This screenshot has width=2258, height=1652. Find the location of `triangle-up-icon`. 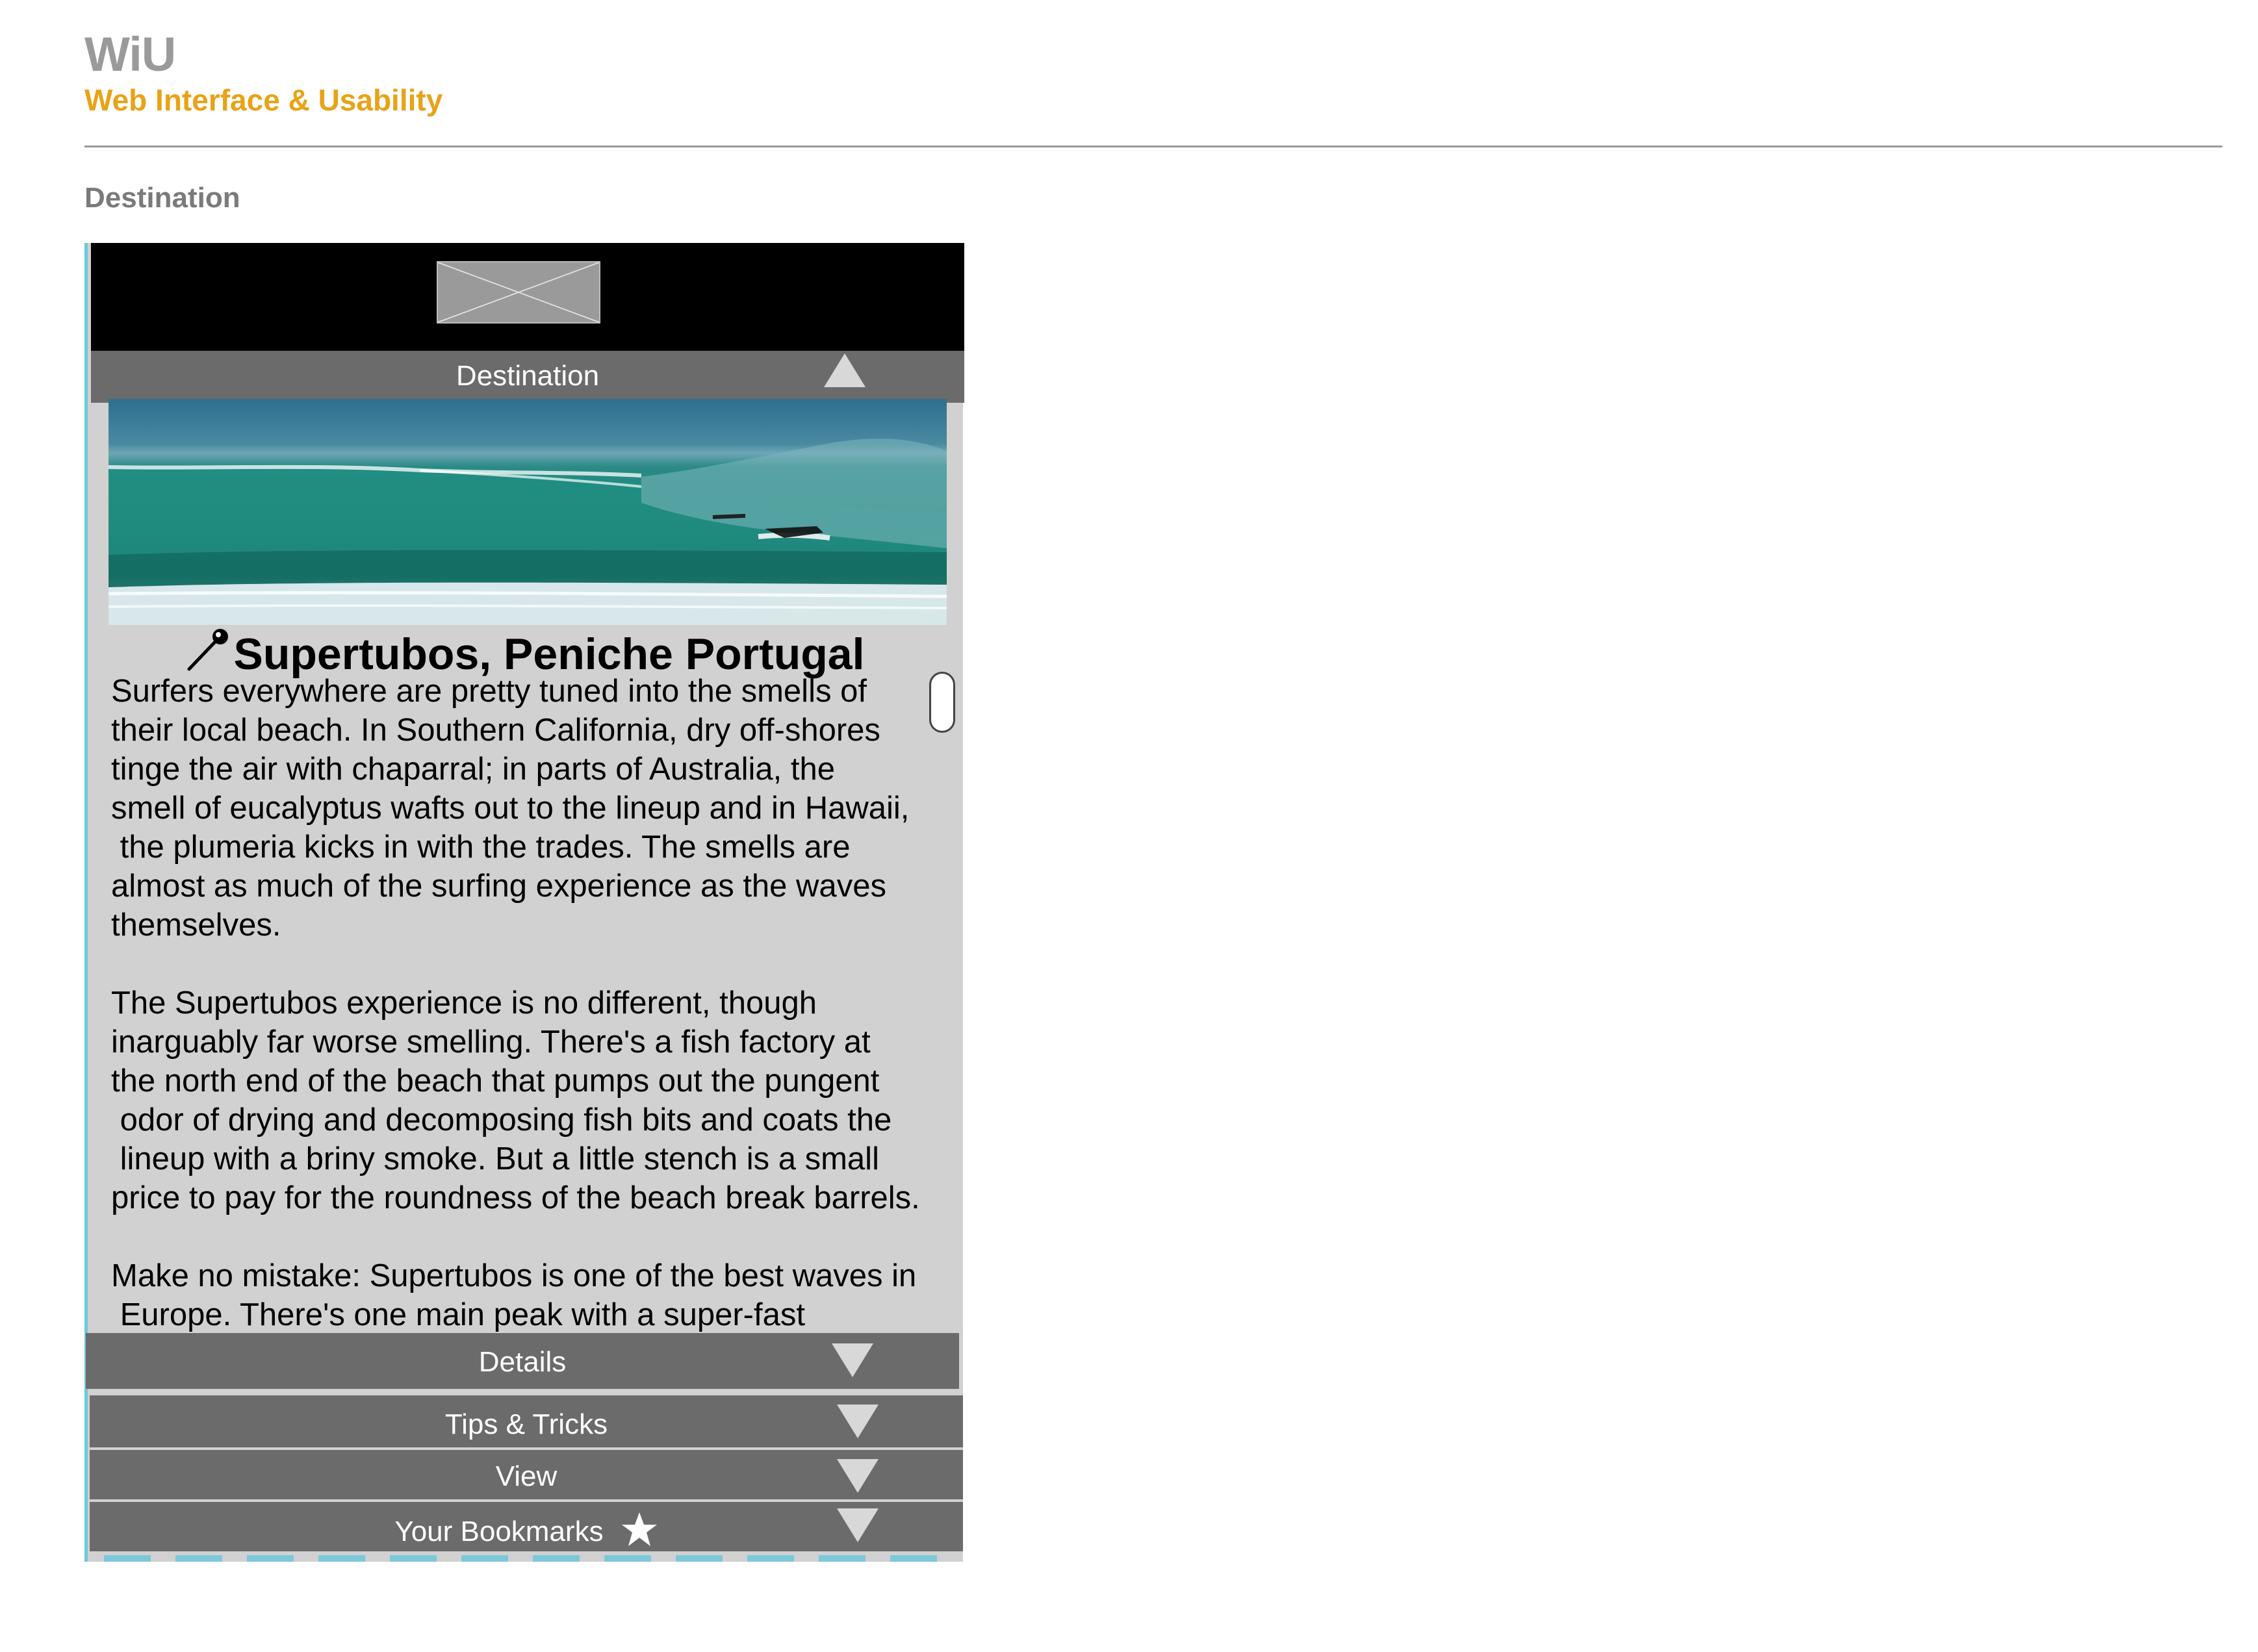

triangle-up-icon is located at coordinates (845, 370).